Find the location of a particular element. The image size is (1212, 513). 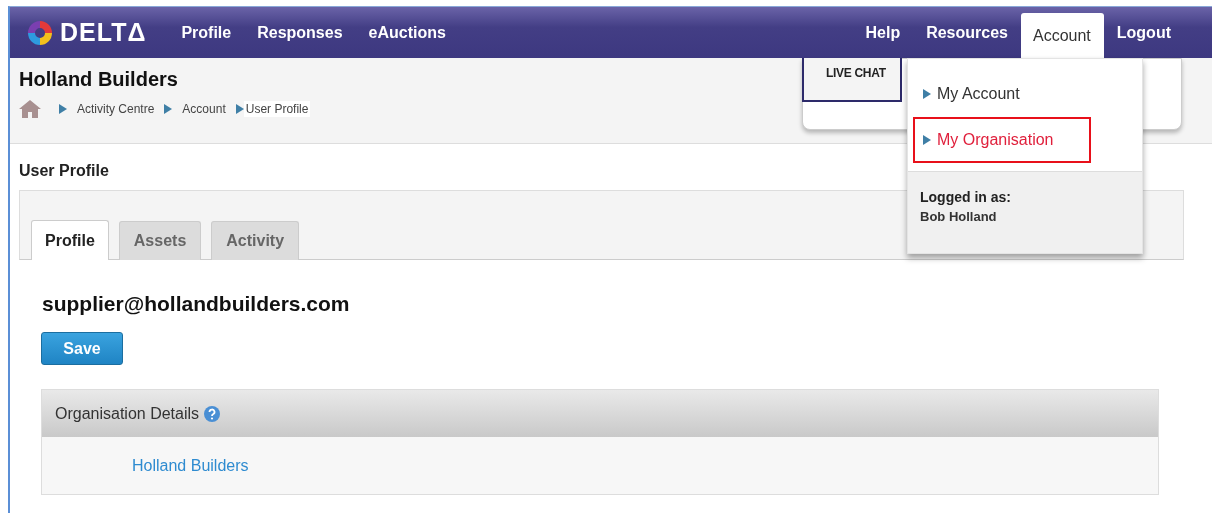

nav-link: Profile is located at coordinates (206, 32).